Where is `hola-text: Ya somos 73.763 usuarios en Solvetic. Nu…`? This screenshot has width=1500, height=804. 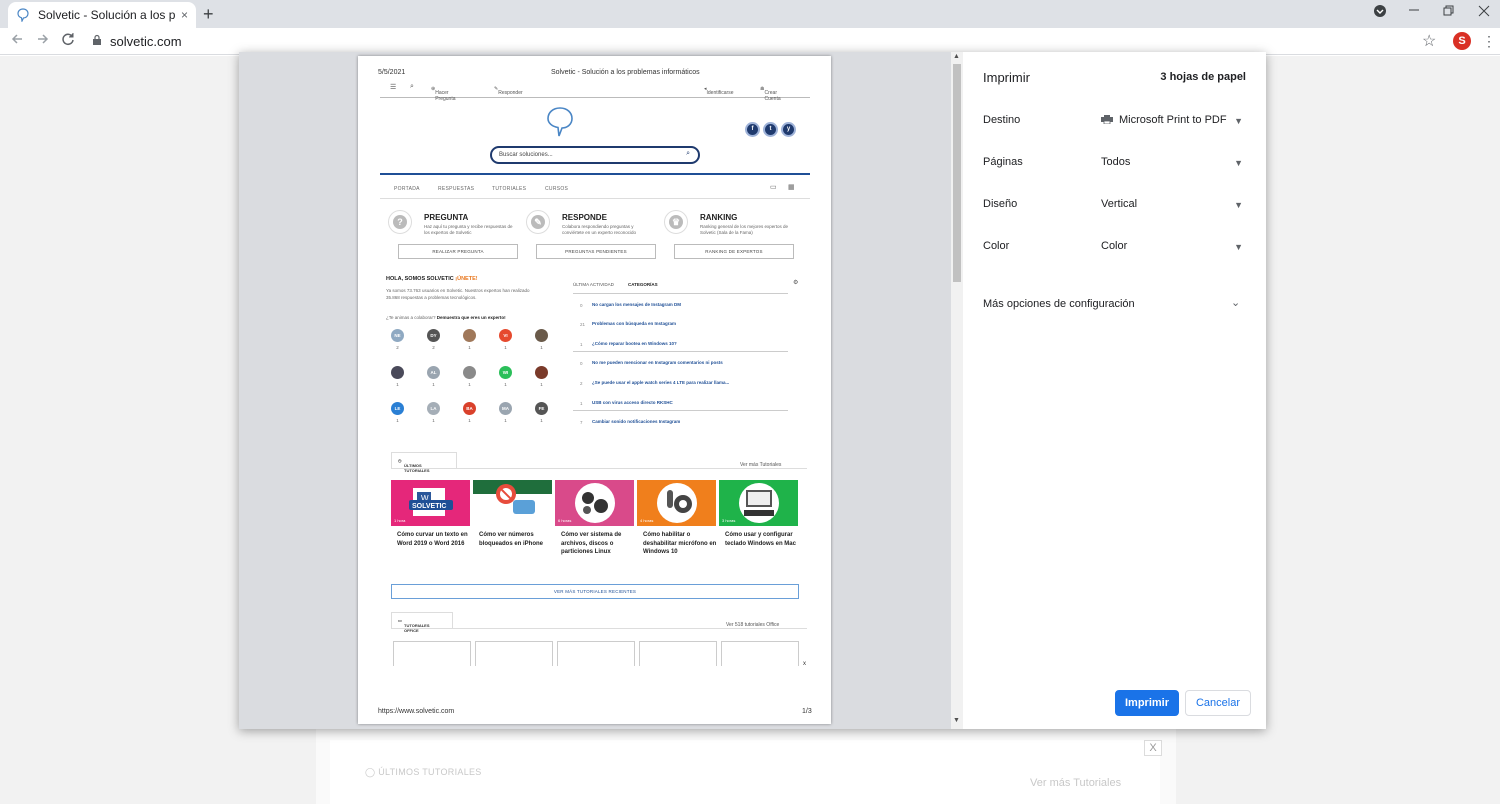
hola-text: Ya somos 73.763 usuarios en Solvetic. Nu… is located at coordinates (458, 294).